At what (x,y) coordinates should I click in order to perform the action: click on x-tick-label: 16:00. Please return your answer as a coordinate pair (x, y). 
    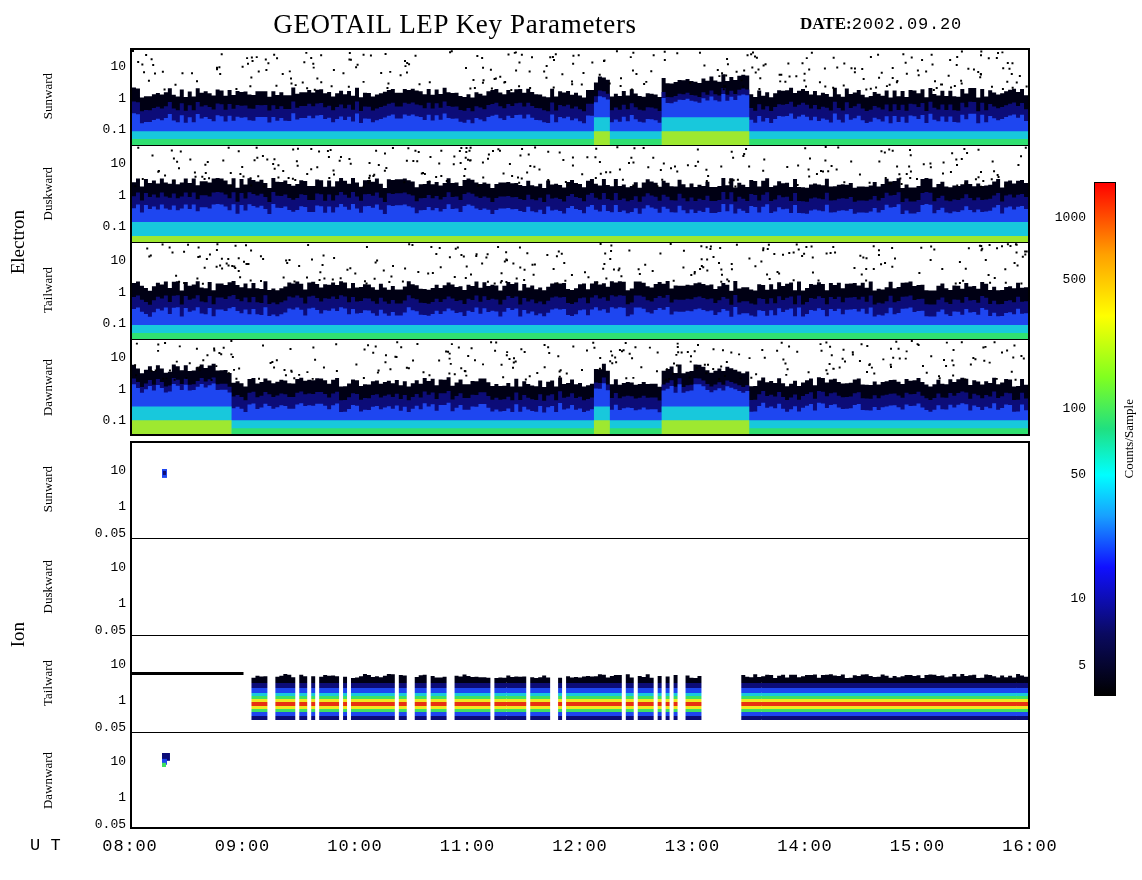
    Looking at the image, I should click on (1030, 846).